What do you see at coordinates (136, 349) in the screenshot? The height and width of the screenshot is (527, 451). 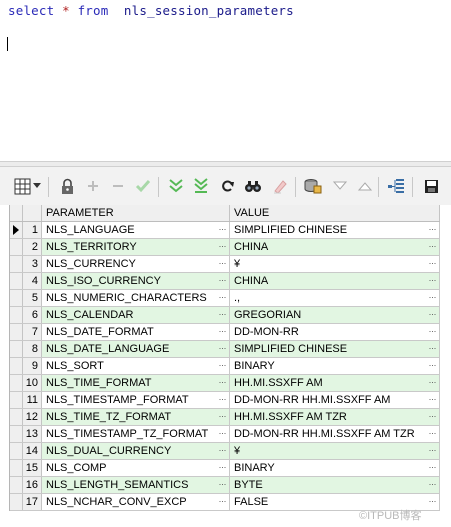 I see `cell-parameter: NLS_DATE_LANGUAGE ···` at bounding box center [136, 349].